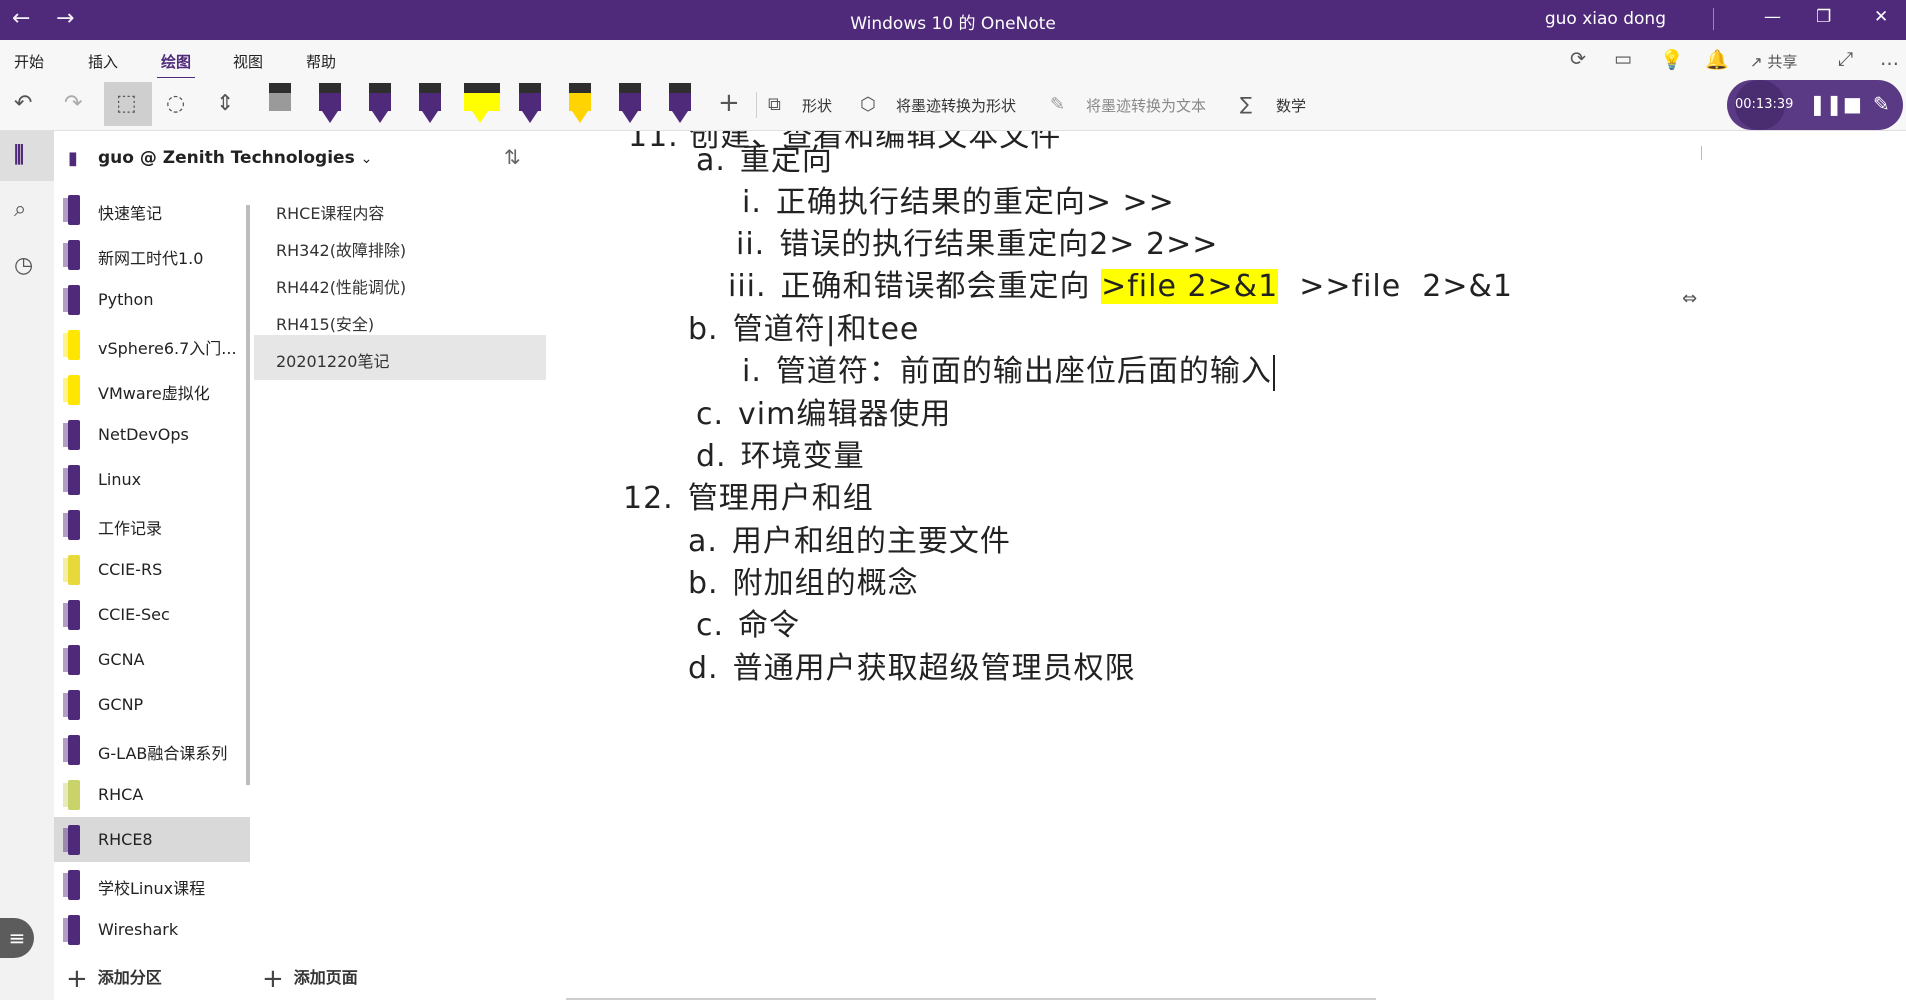 This screenshot has height=1000, width=1906. I want to click on note-line: iii. 正确和错误都会重定向 >file 2>&1 >>file 2>&1, so click(1120, 283).